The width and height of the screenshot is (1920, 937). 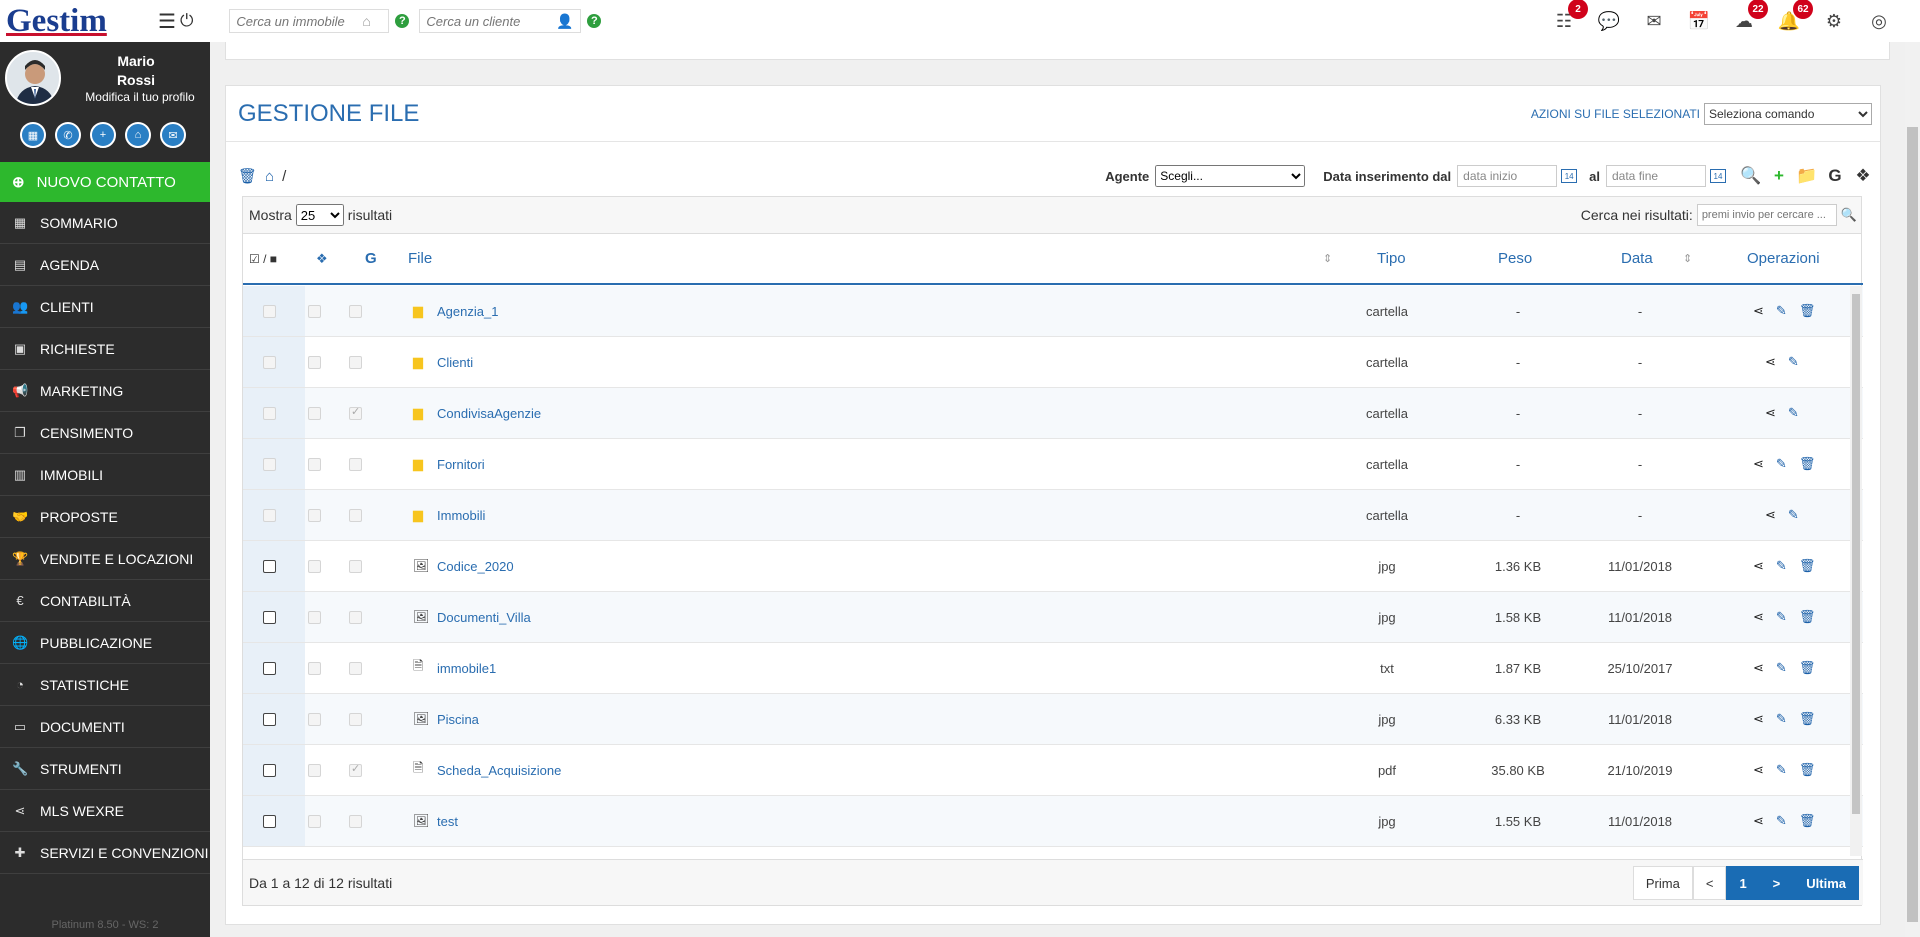 I want to click on prev-page-button: <, so click(x=1709, y=883).